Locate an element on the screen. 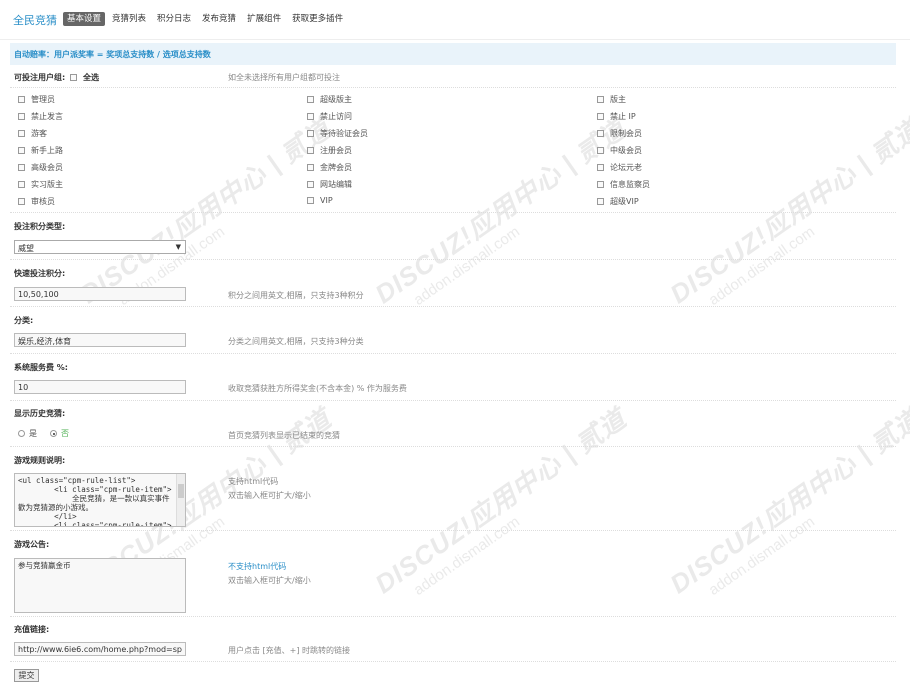  history-label: 显示历史竞猜: is located at coordinates (40, 413).